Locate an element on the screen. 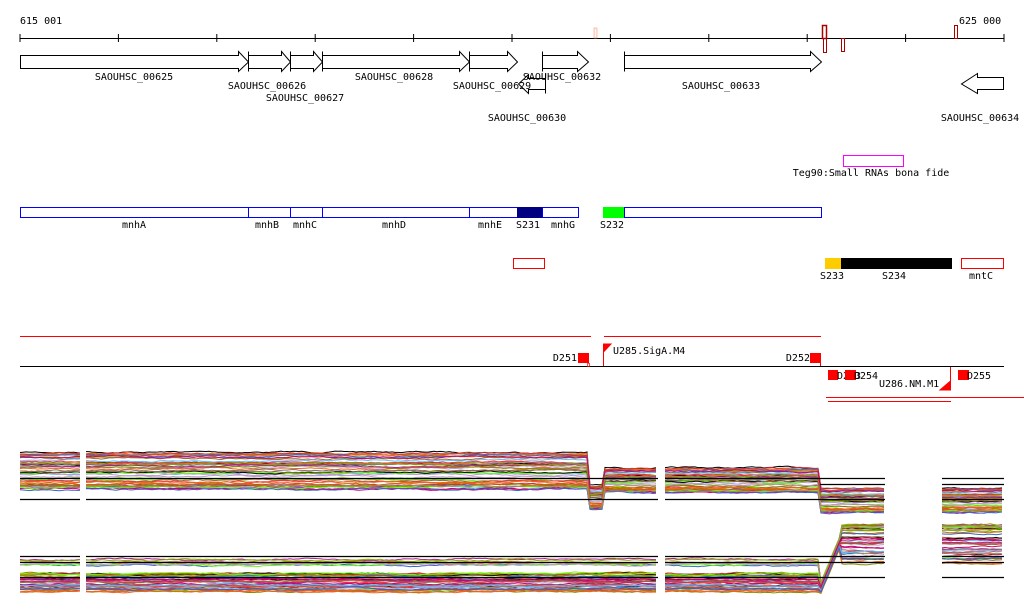 The image size is (1024, 611). gene-label: SAOUHSC_00625 is located at coordinates (134, 77).